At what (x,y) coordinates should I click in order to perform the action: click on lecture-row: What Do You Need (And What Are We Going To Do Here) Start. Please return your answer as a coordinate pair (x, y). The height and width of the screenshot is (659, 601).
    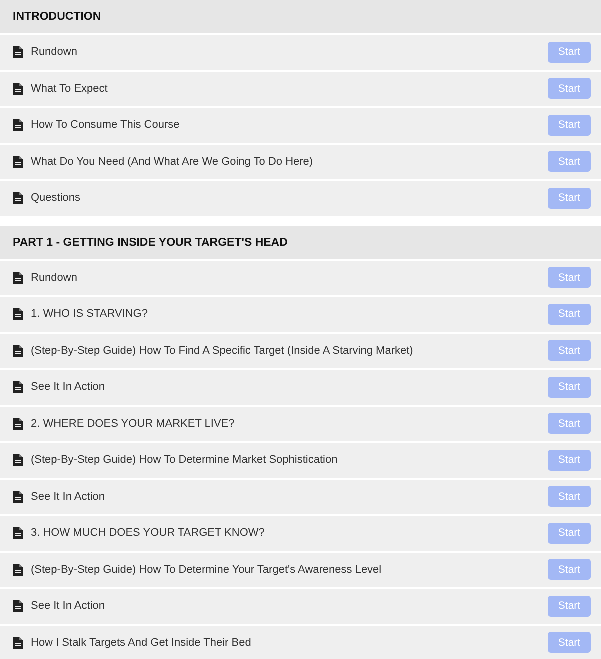
    Looking at the image, I should click on (300, 162).